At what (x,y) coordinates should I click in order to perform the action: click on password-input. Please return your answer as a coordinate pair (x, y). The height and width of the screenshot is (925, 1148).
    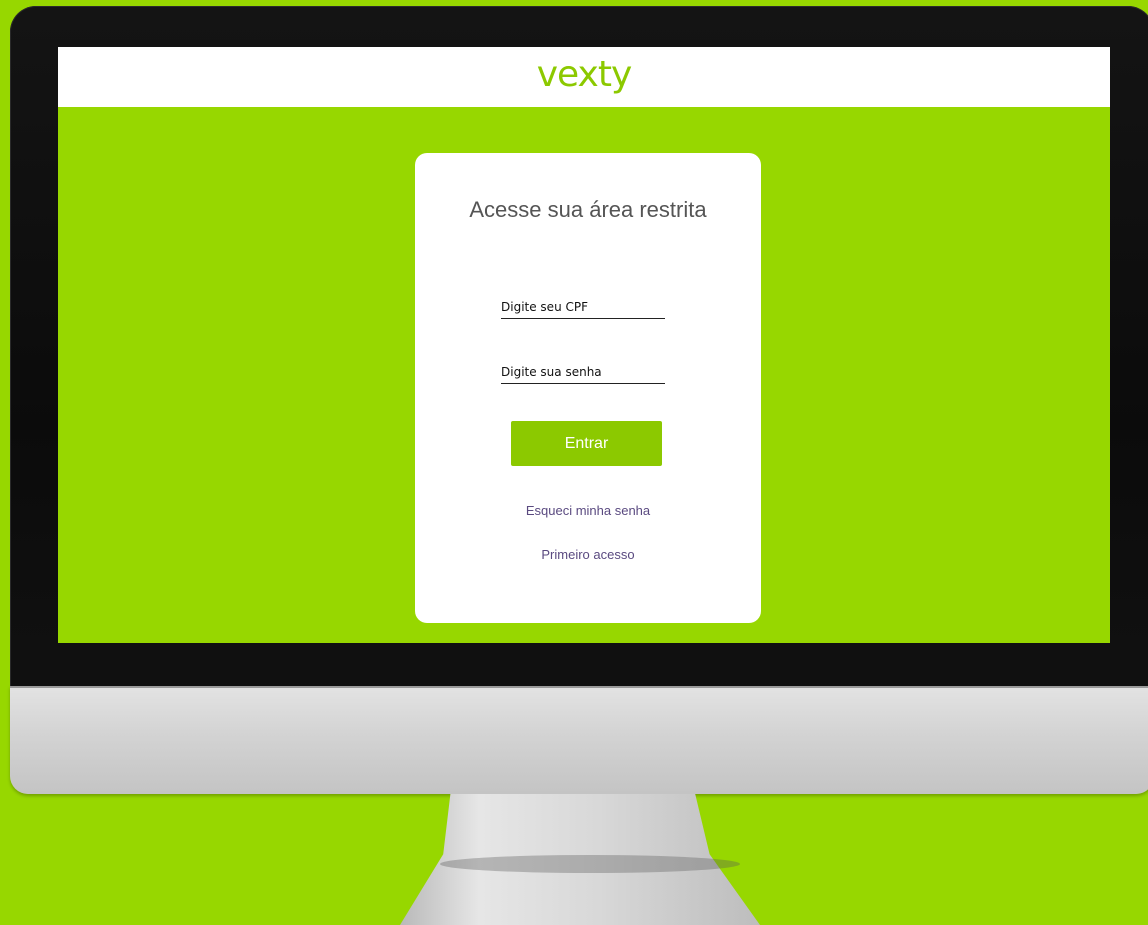
    Looking at the image, I should click on (583, 372).